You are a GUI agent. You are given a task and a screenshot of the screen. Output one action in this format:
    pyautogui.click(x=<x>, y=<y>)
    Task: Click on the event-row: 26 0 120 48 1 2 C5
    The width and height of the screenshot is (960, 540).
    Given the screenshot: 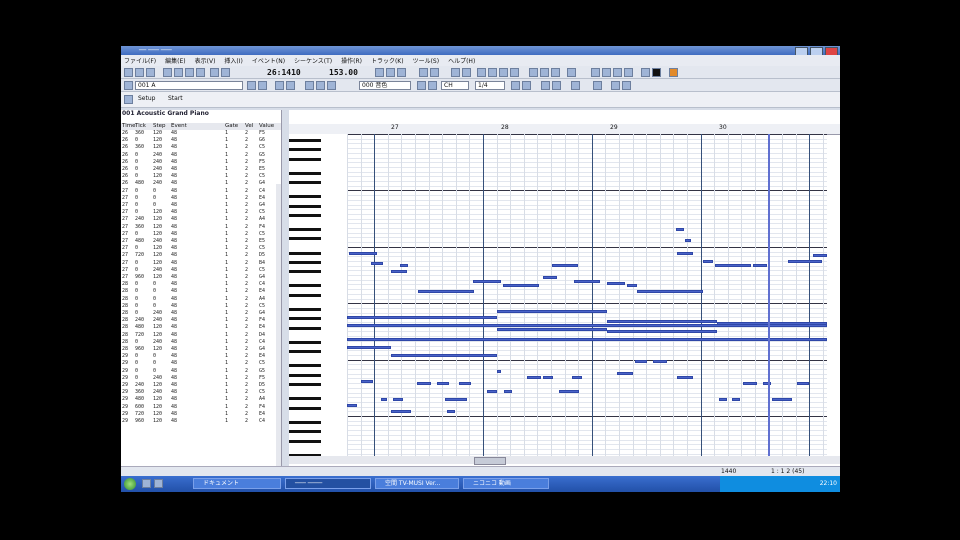 What is the action you would take?
    pyautogui.click(x=201, y=176)
    